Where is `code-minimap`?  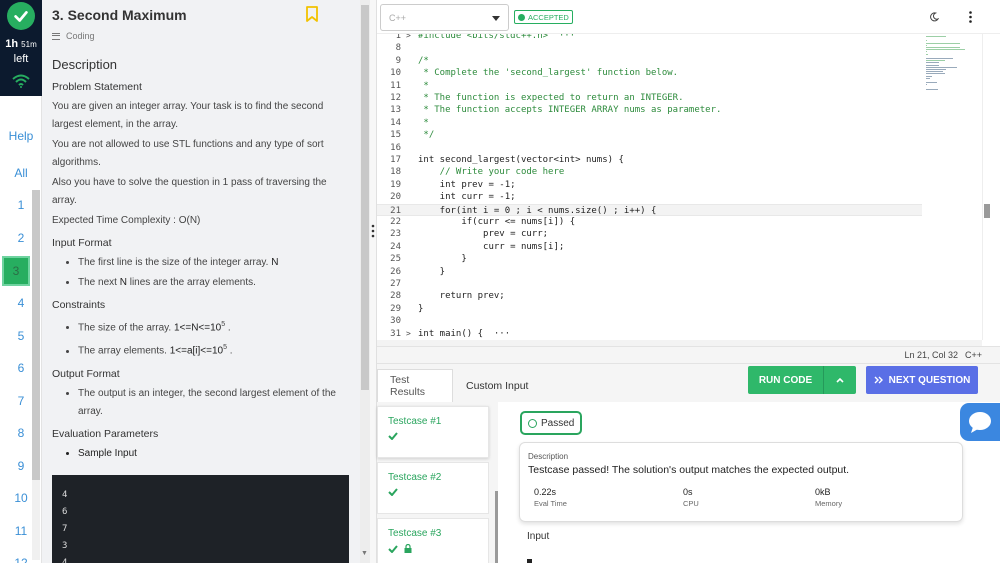
code-minimap is located at coordinates (952, 187).